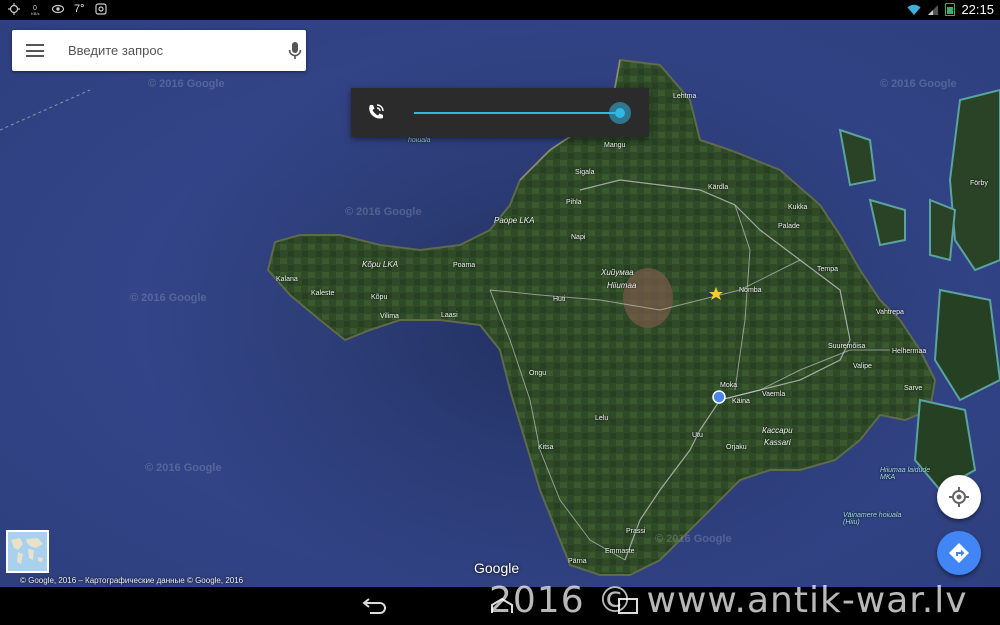  What do you see at coordinates (163, 50) in the screenshot?
I see `search-input` at bounding box center [163, 50].